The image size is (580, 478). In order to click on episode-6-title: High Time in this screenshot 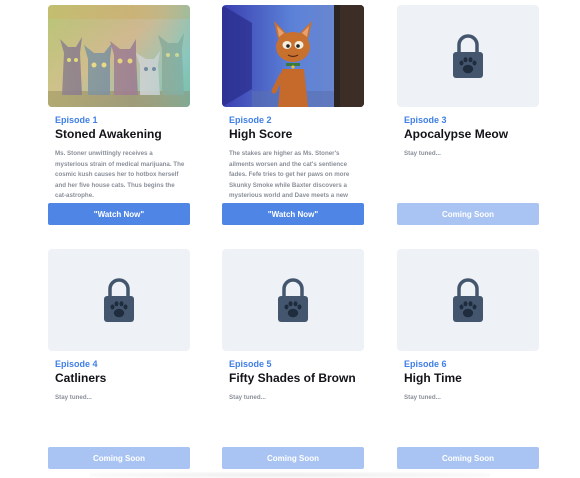, I will do `click(433, 378)`.